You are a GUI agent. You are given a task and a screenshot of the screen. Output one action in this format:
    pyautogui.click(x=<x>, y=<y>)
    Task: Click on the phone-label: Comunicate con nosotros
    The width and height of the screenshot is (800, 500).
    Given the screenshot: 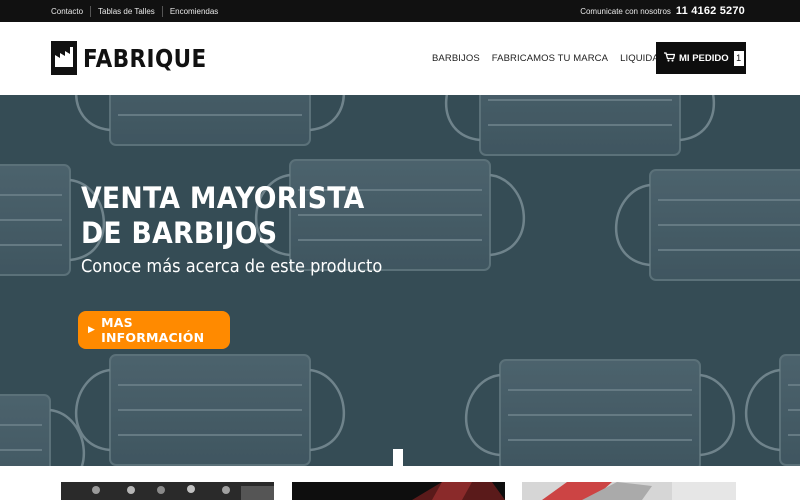 What is the action you would take?
    pyautogui.click(x=625, y=11)
    